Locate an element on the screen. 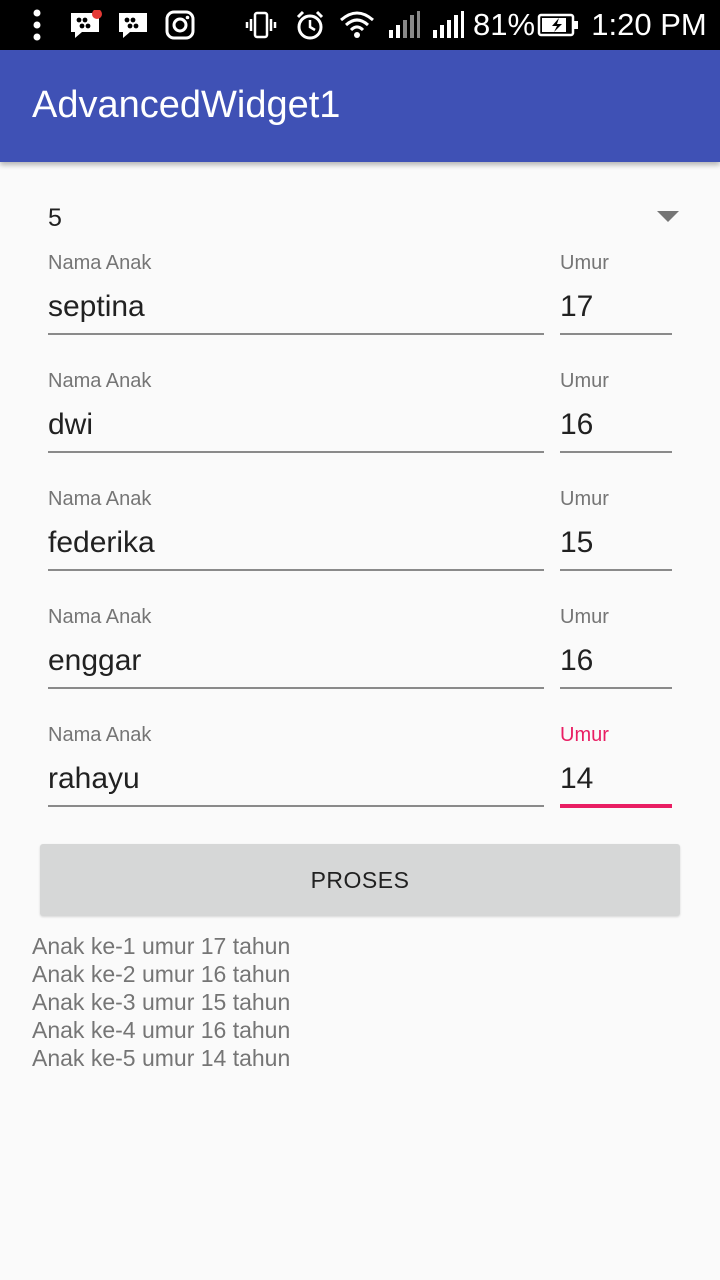  spinner-selected-value: 5 is located at coordinates (55, 218).